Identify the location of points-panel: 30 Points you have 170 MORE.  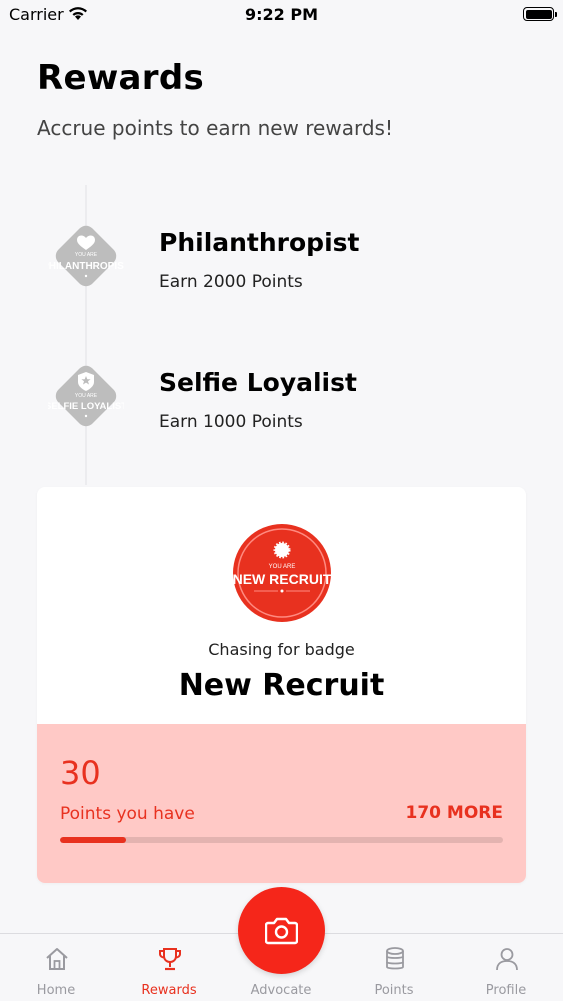
(281, 803).